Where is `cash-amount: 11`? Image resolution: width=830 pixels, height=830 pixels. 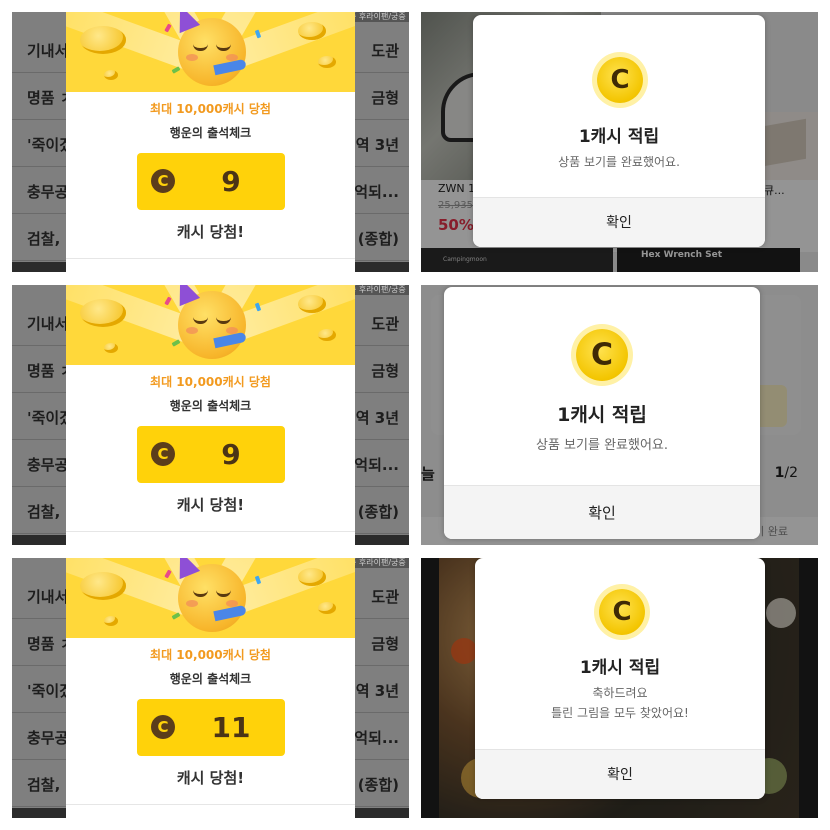
cash-amount: 11 is located at coordinates (231, 727).